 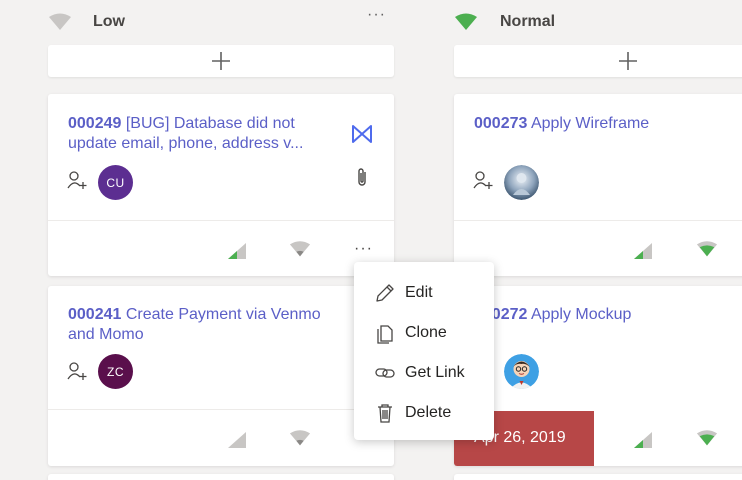 What do you see at coordinates (200, 325) in the screenshot?
I see `task-title: 000241 Create Payment via Venmo and Momo` at bounding box center [200, 325].